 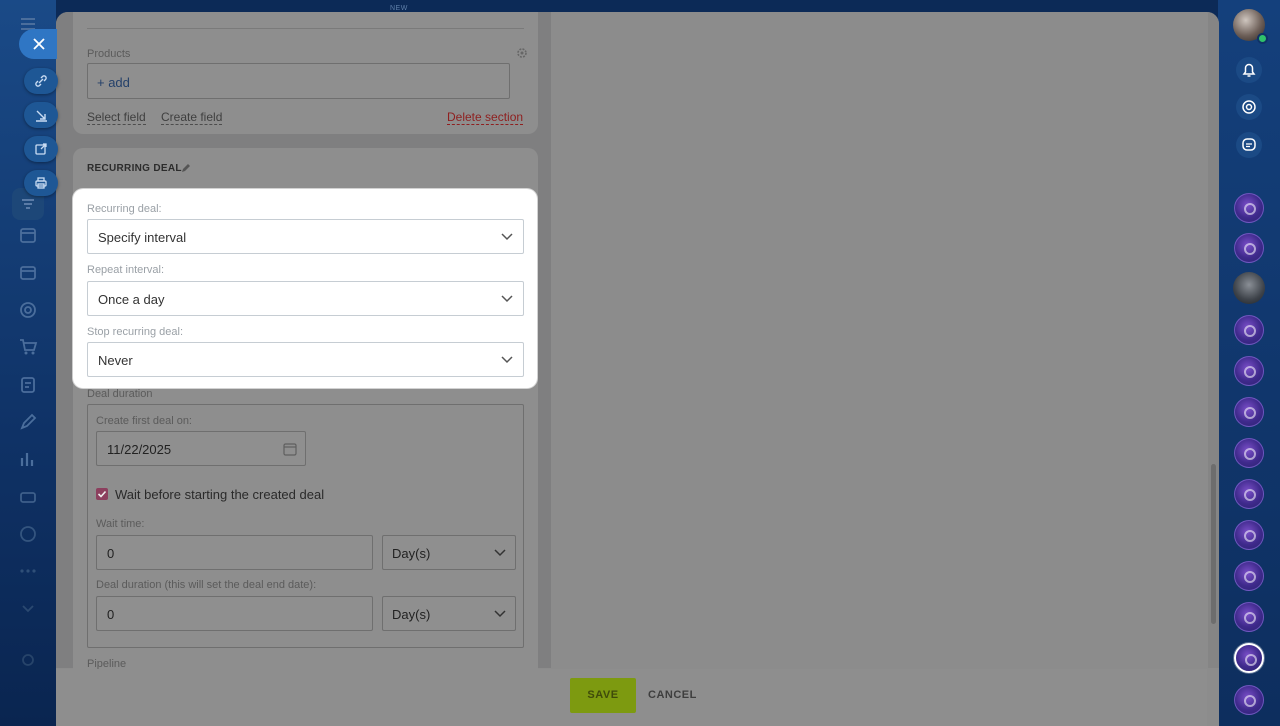 I want to click on select-field-link: Select field, so click(x=116, y=117).